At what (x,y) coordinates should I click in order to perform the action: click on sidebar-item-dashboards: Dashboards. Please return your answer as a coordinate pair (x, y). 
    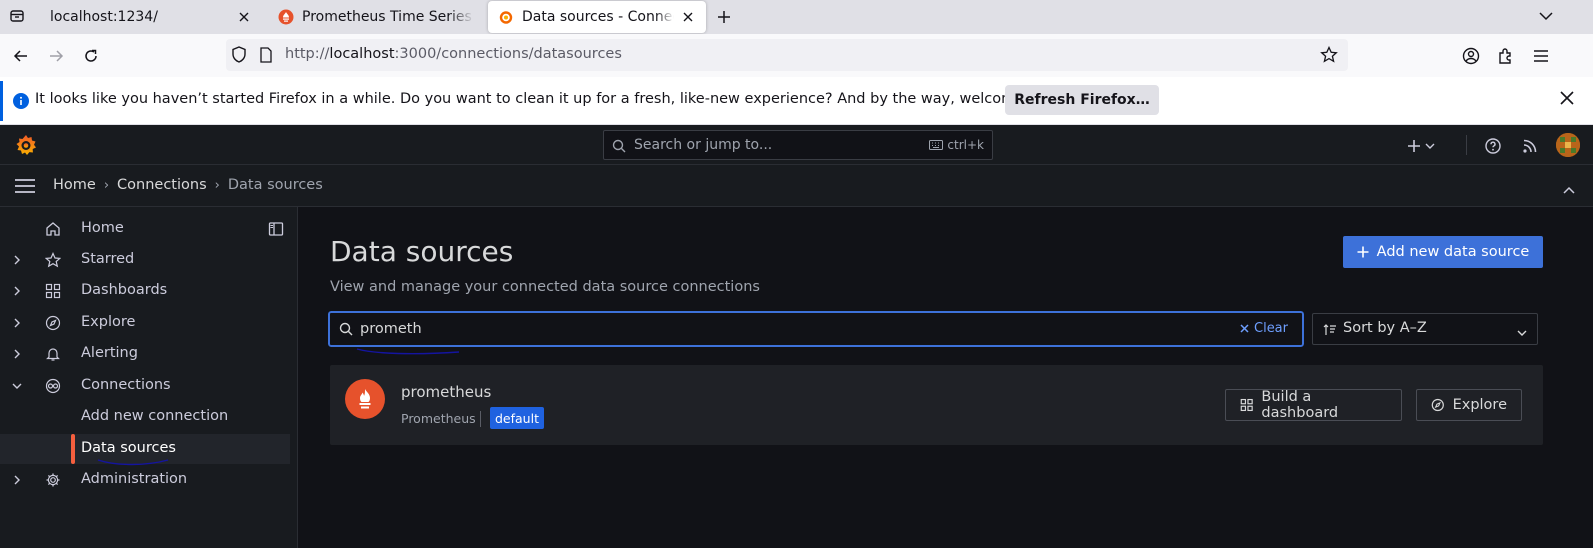
    Looking at the image, I should click on (145, 291).